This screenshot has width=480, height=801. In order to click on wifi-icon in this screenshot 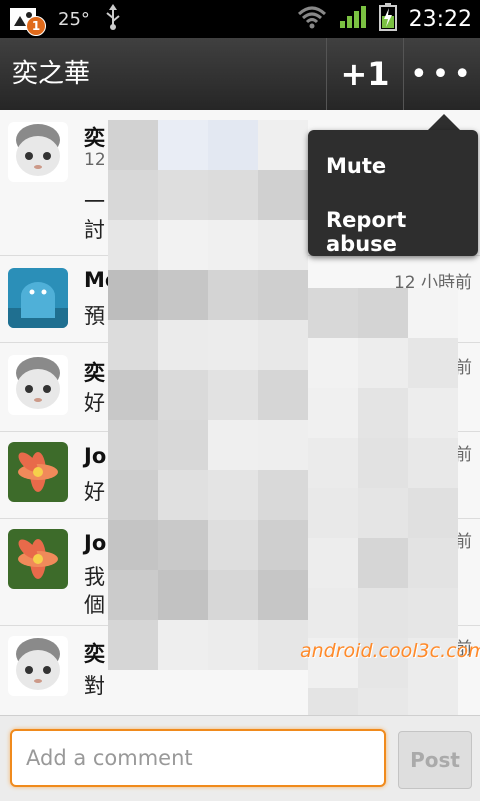, I will do `click(312, 19)`.